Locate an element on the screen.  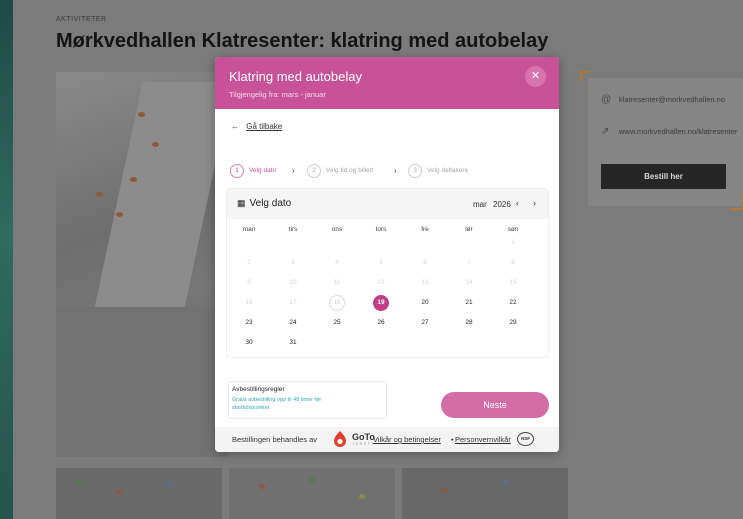
day-cell: 27 is located at coordinates (425, 323).